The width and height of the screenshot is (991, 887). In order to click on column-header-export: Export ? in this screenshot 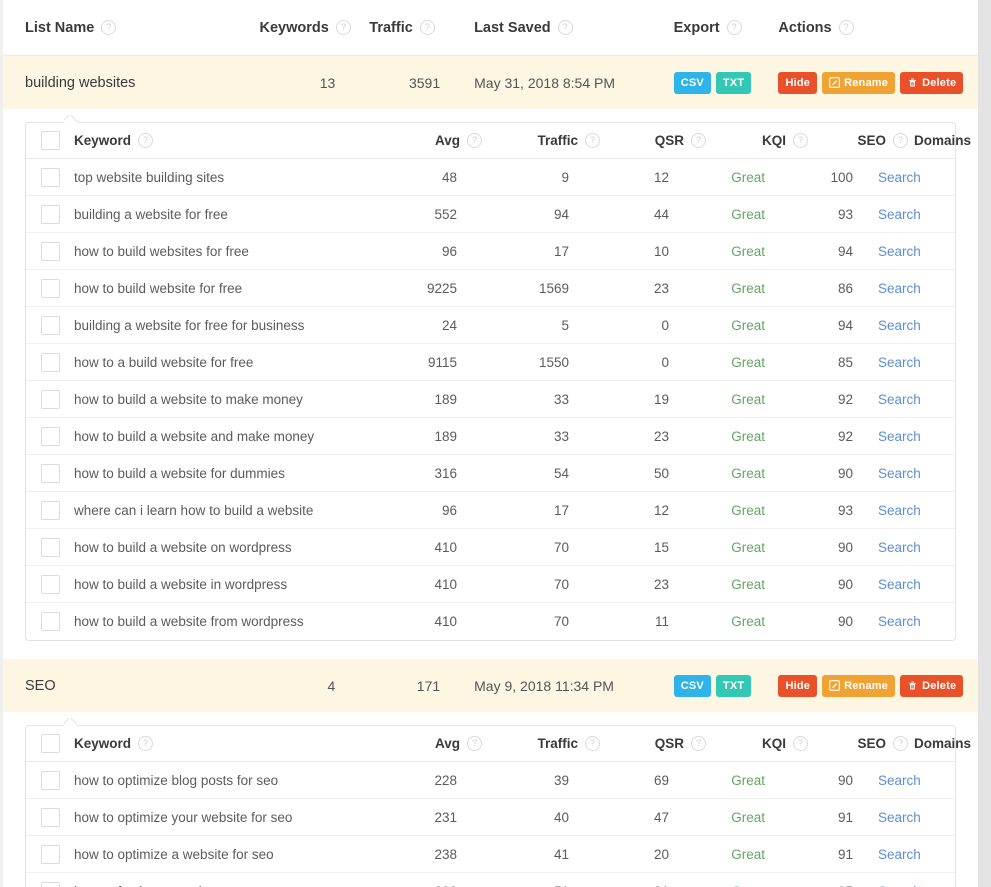, I will do `click(726, 28)`.